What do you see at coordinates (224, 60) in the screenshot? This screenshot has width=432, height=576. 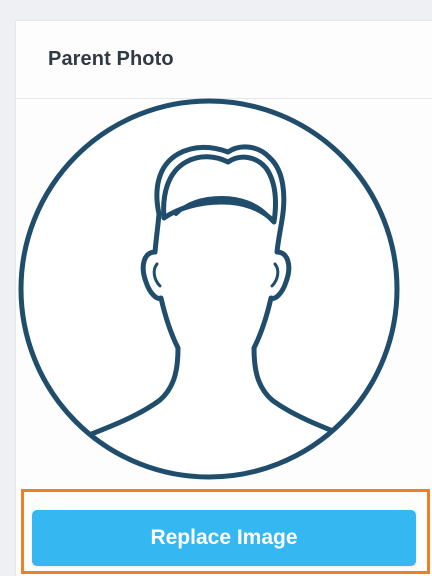 I see `card-header: Parent Photo` at bounding box center [224, 60].